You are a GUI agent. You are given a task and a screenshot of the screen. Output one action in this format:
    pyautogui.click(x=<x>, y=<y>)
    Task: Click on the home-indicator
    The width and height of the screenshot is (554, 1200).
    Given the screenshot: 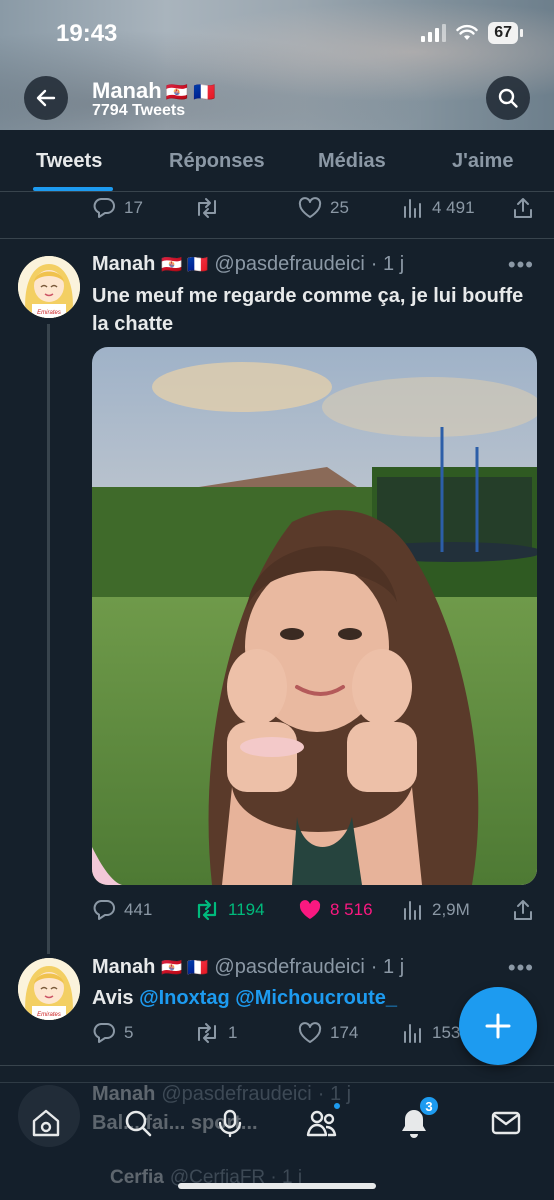 What is the action you would take?
    pyautogui.click(x=277, y=1186)
    